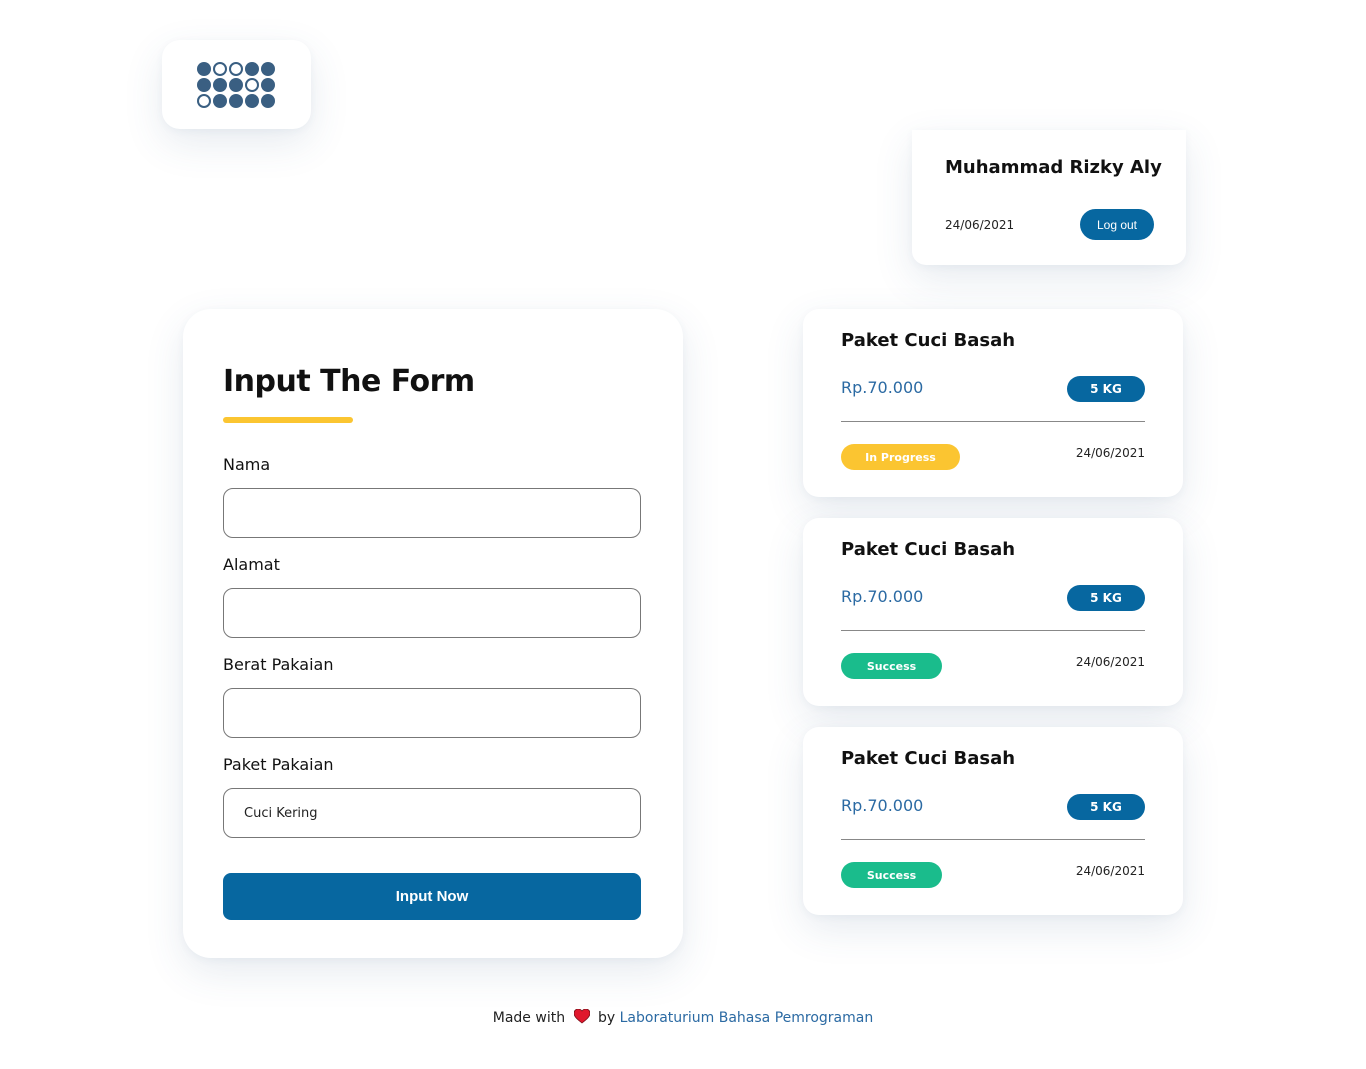 The image size is (1366, 1069). I want to click on form-title: Input The Form, so click(349, 381).